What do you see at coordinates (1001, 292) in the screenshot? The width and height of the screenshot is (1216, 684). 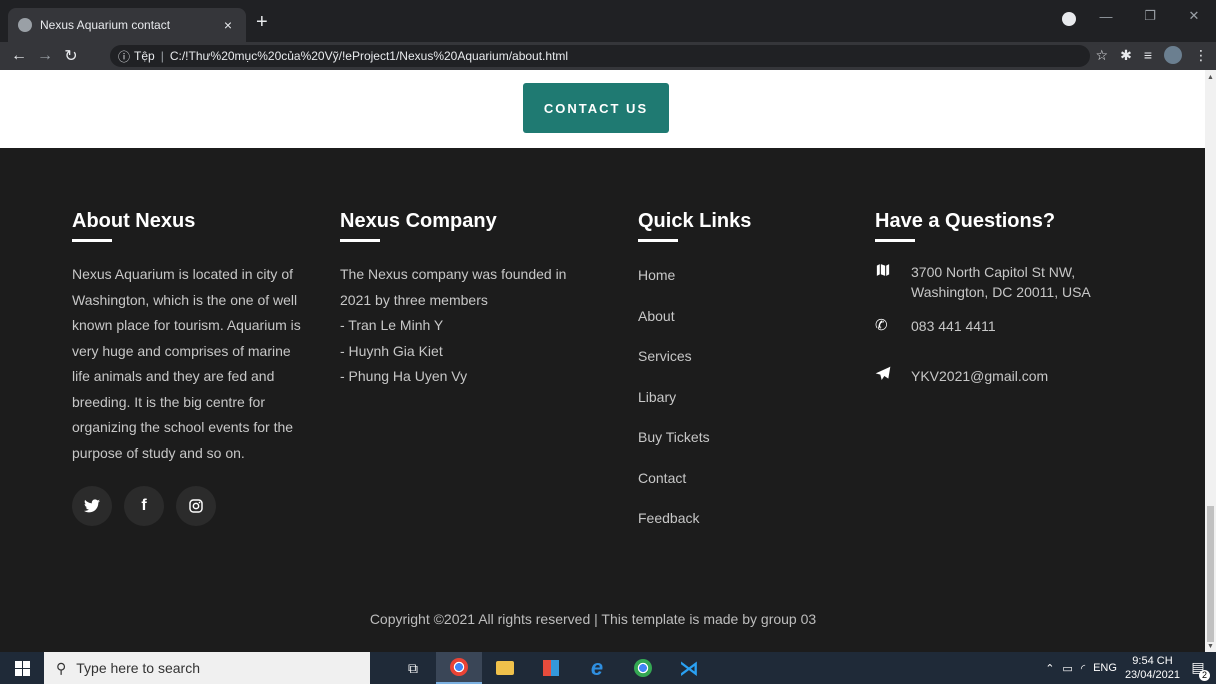 I see `address-line-2: Washington, DC 20011, USA` at bounding box center [1001, 292].